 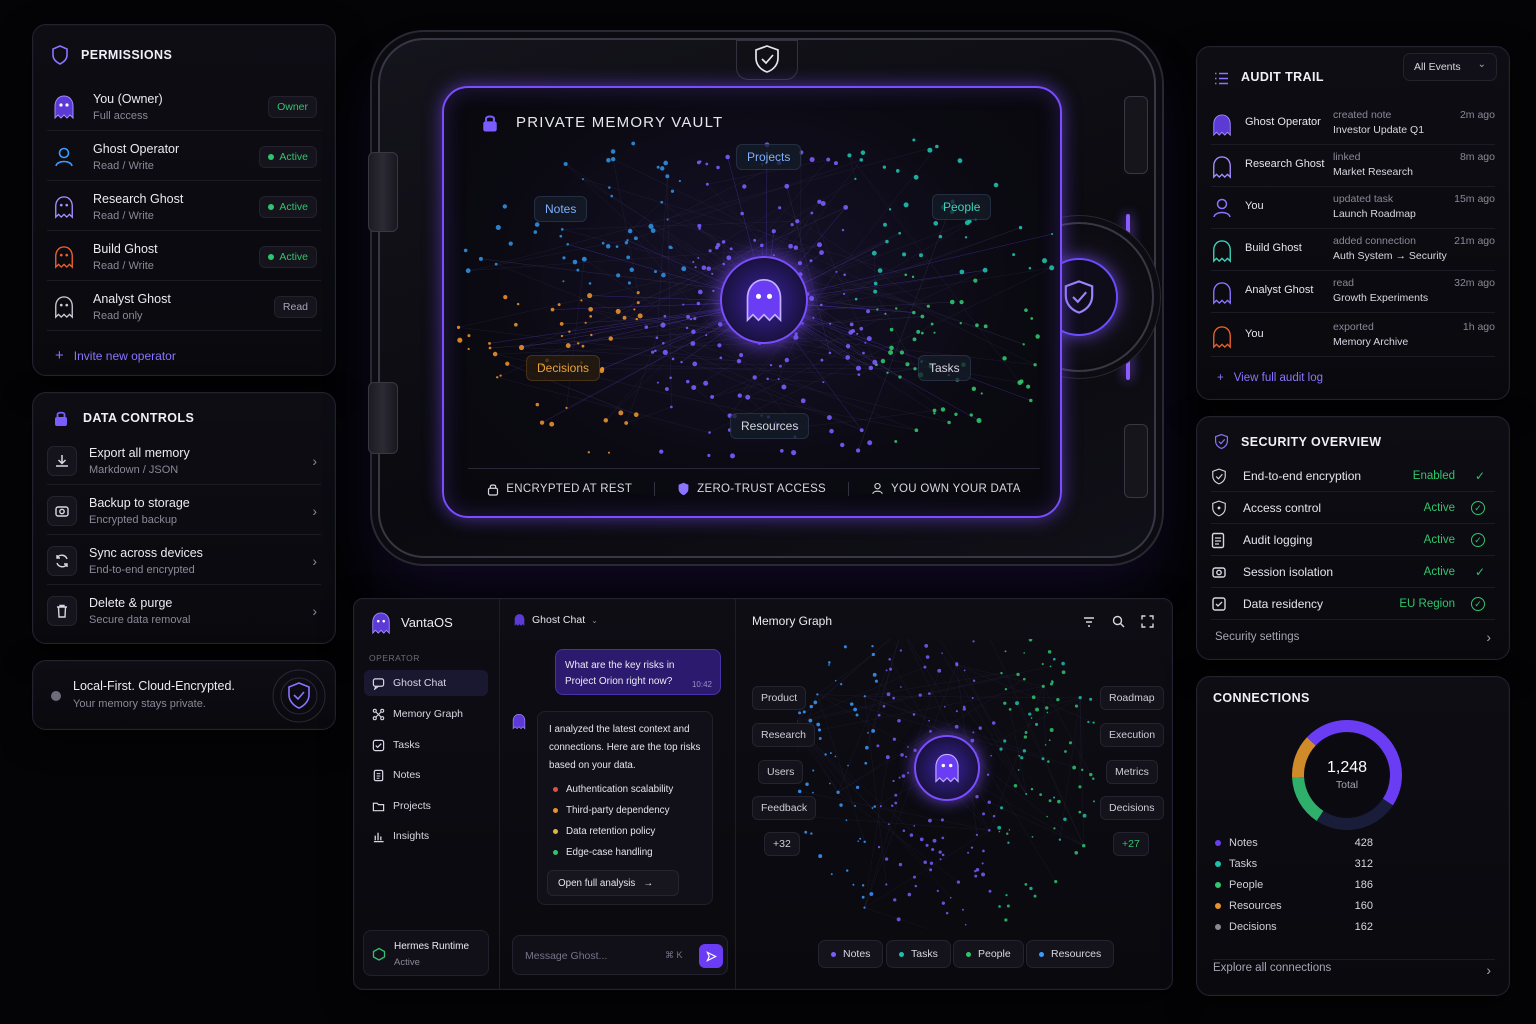 What do you see at coordinates (1353, 508) in the screenshot?
I see `security-row-access: Access control Active ✓` at bounding box center [1353, 508].